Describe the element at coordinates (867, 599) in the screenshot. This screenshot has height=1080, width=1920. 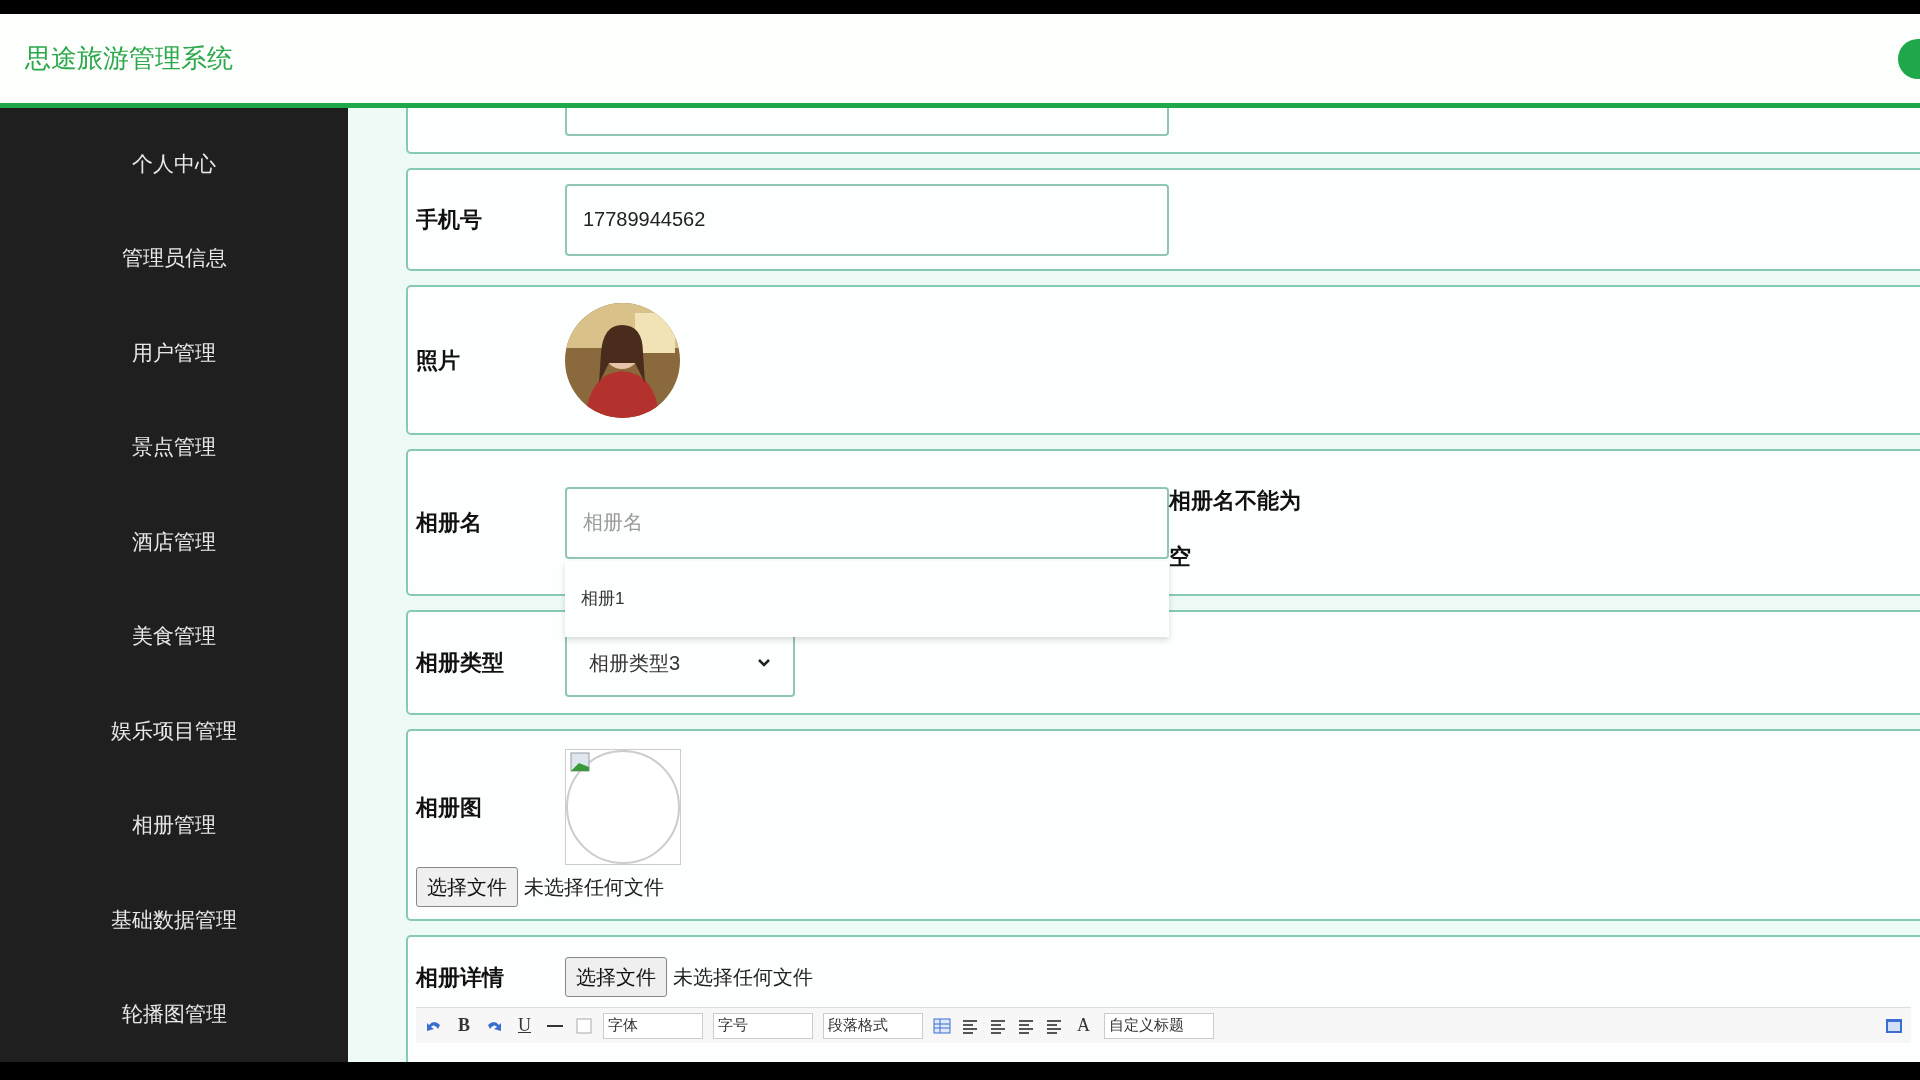
I see `suggestion-item: 相册1` at that location.